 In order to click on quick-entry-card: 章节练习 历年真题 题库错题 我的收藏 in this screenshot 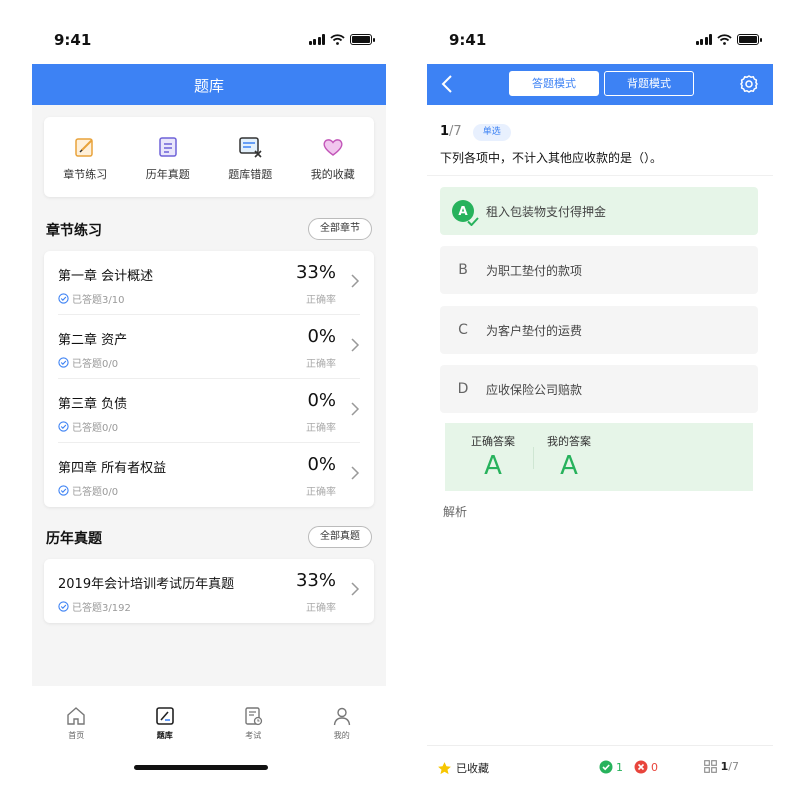, I will do `click(209, 157)`.